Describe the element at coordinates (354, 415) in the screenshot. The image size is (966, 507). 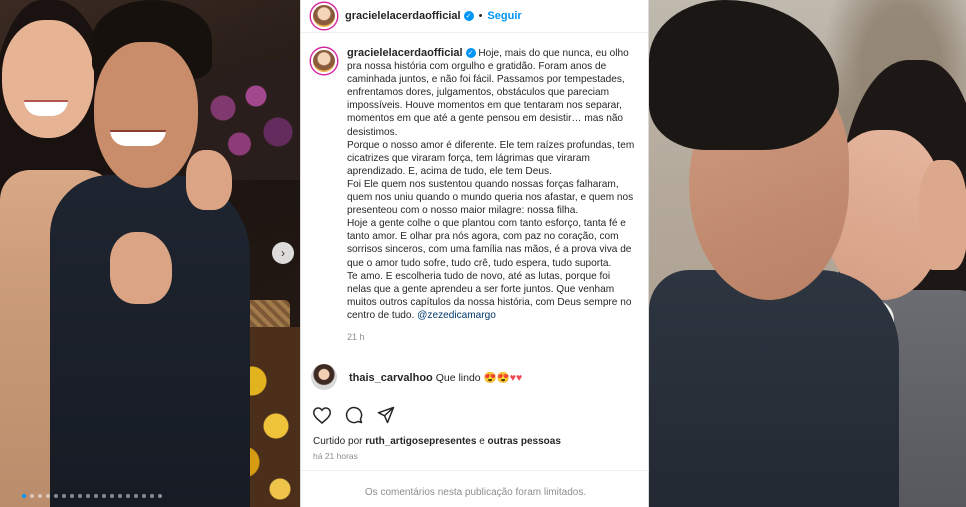
I see `comment-bubble-icon` at that location.